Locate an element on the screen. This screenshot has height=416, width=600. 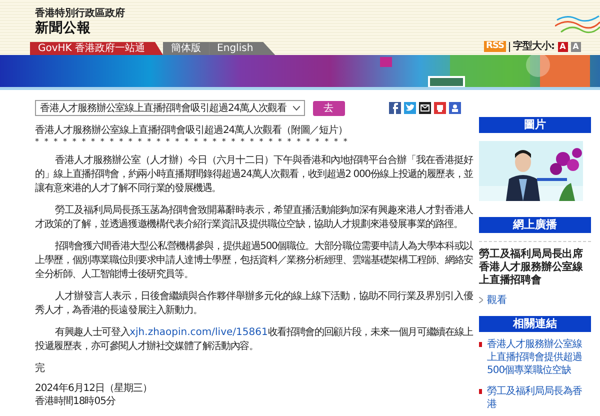
related-link: 香港人才服務辦公室線上直播招聘會提供超過500個專業職位空缺 is located at coordinates (539, 357).